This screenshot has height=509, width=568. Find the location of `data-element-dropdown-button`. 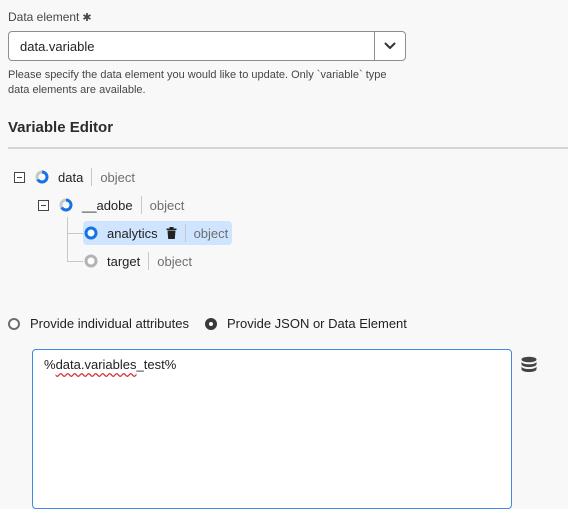

data-element-dropdown-button is located at coordinates (389, 46).